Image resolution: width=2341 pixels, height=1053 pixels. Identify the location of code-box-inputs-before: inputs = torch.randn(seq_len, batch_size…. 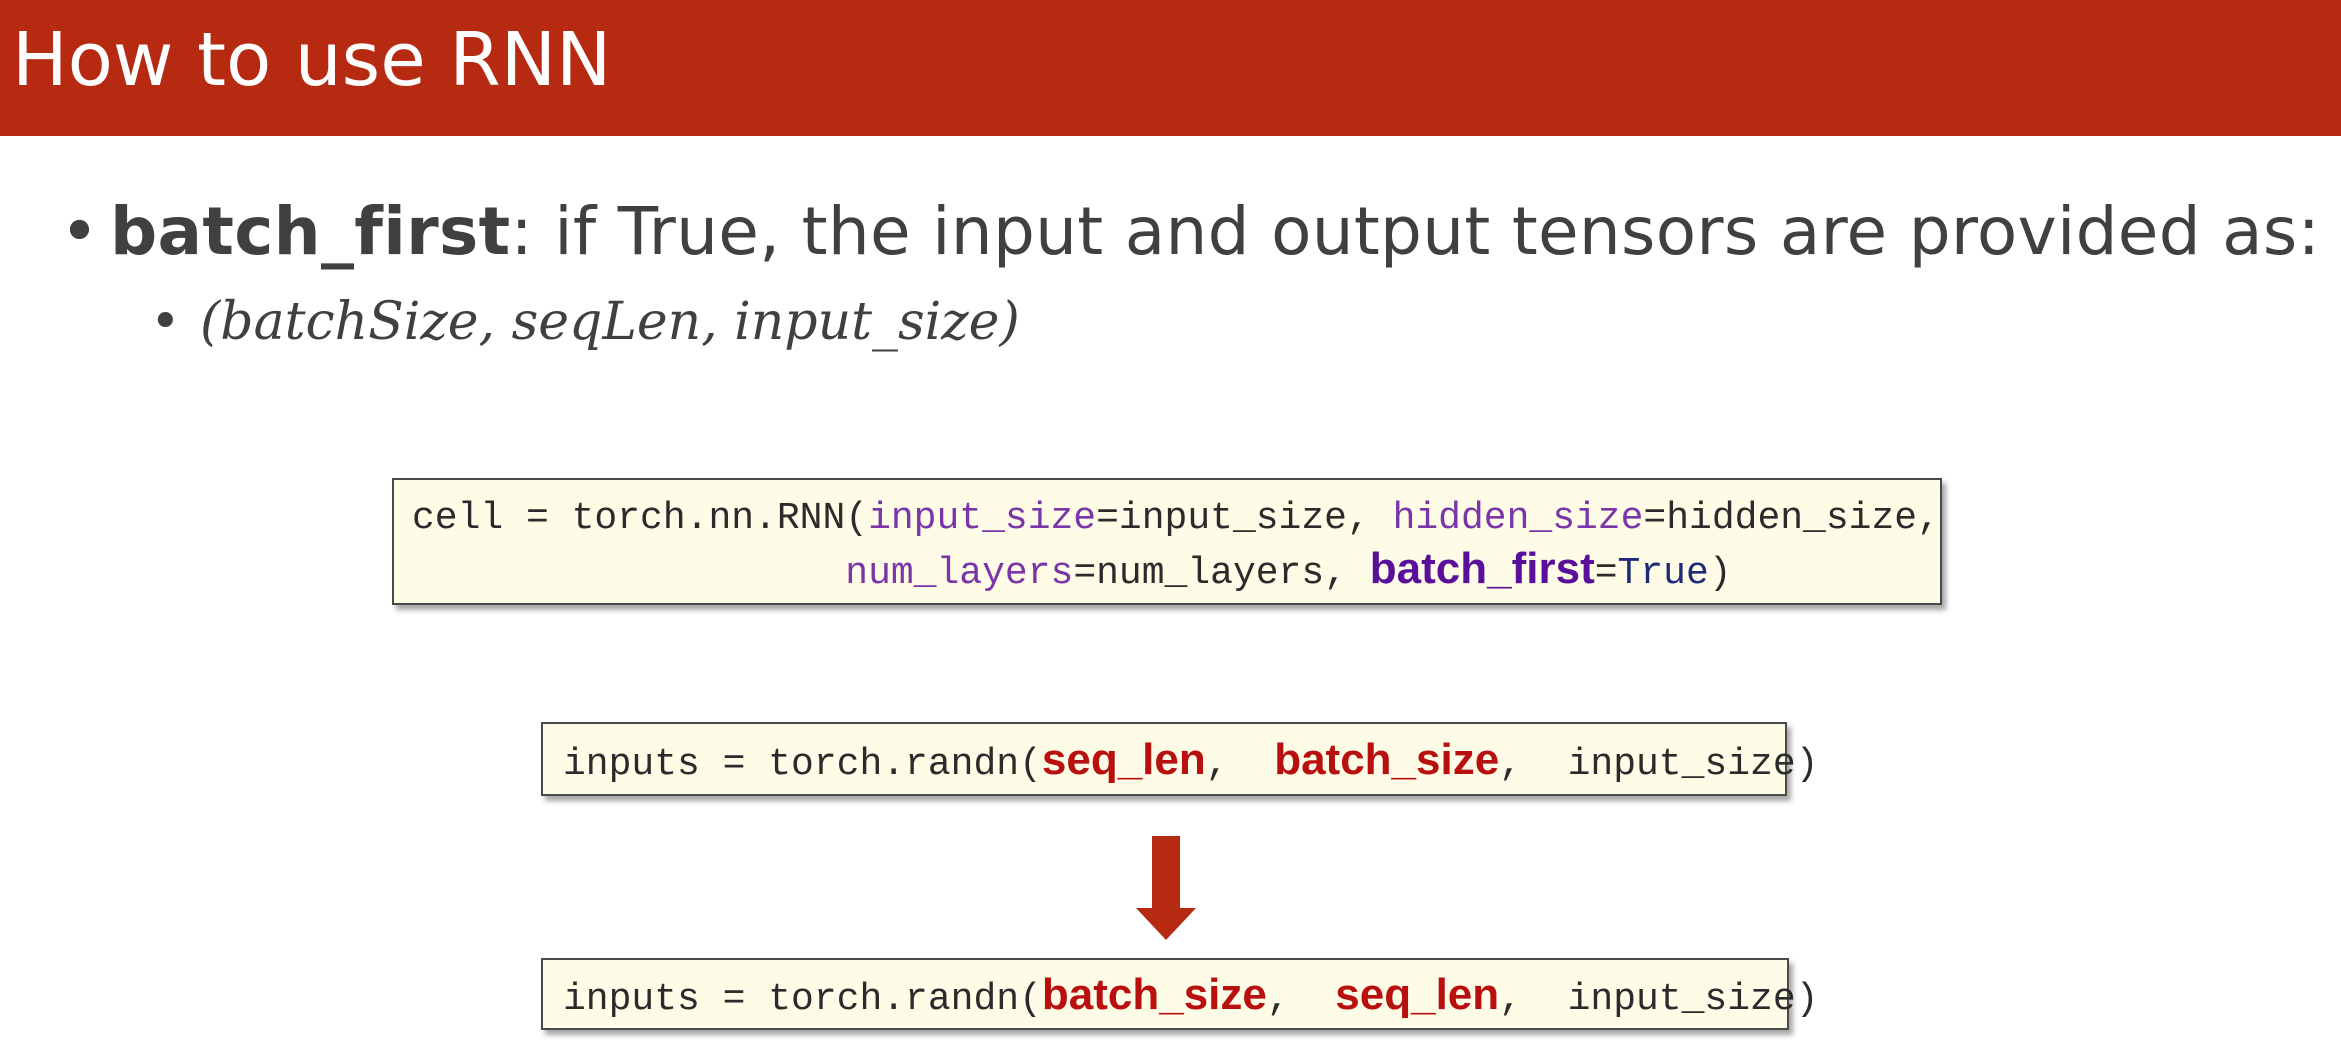
(1179, 759).